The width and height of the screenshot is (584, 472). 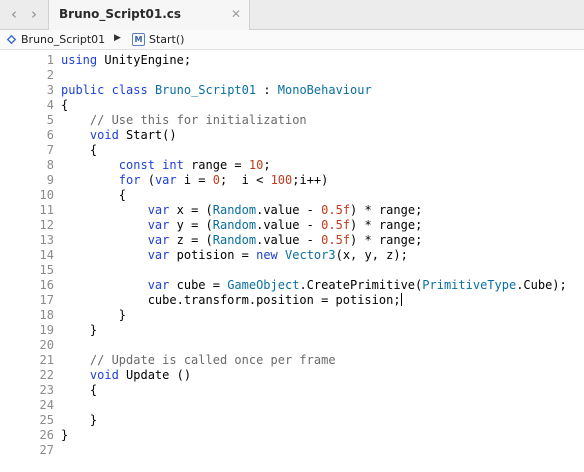 I want to click on line-number: 5, so click(x=50, y=120).